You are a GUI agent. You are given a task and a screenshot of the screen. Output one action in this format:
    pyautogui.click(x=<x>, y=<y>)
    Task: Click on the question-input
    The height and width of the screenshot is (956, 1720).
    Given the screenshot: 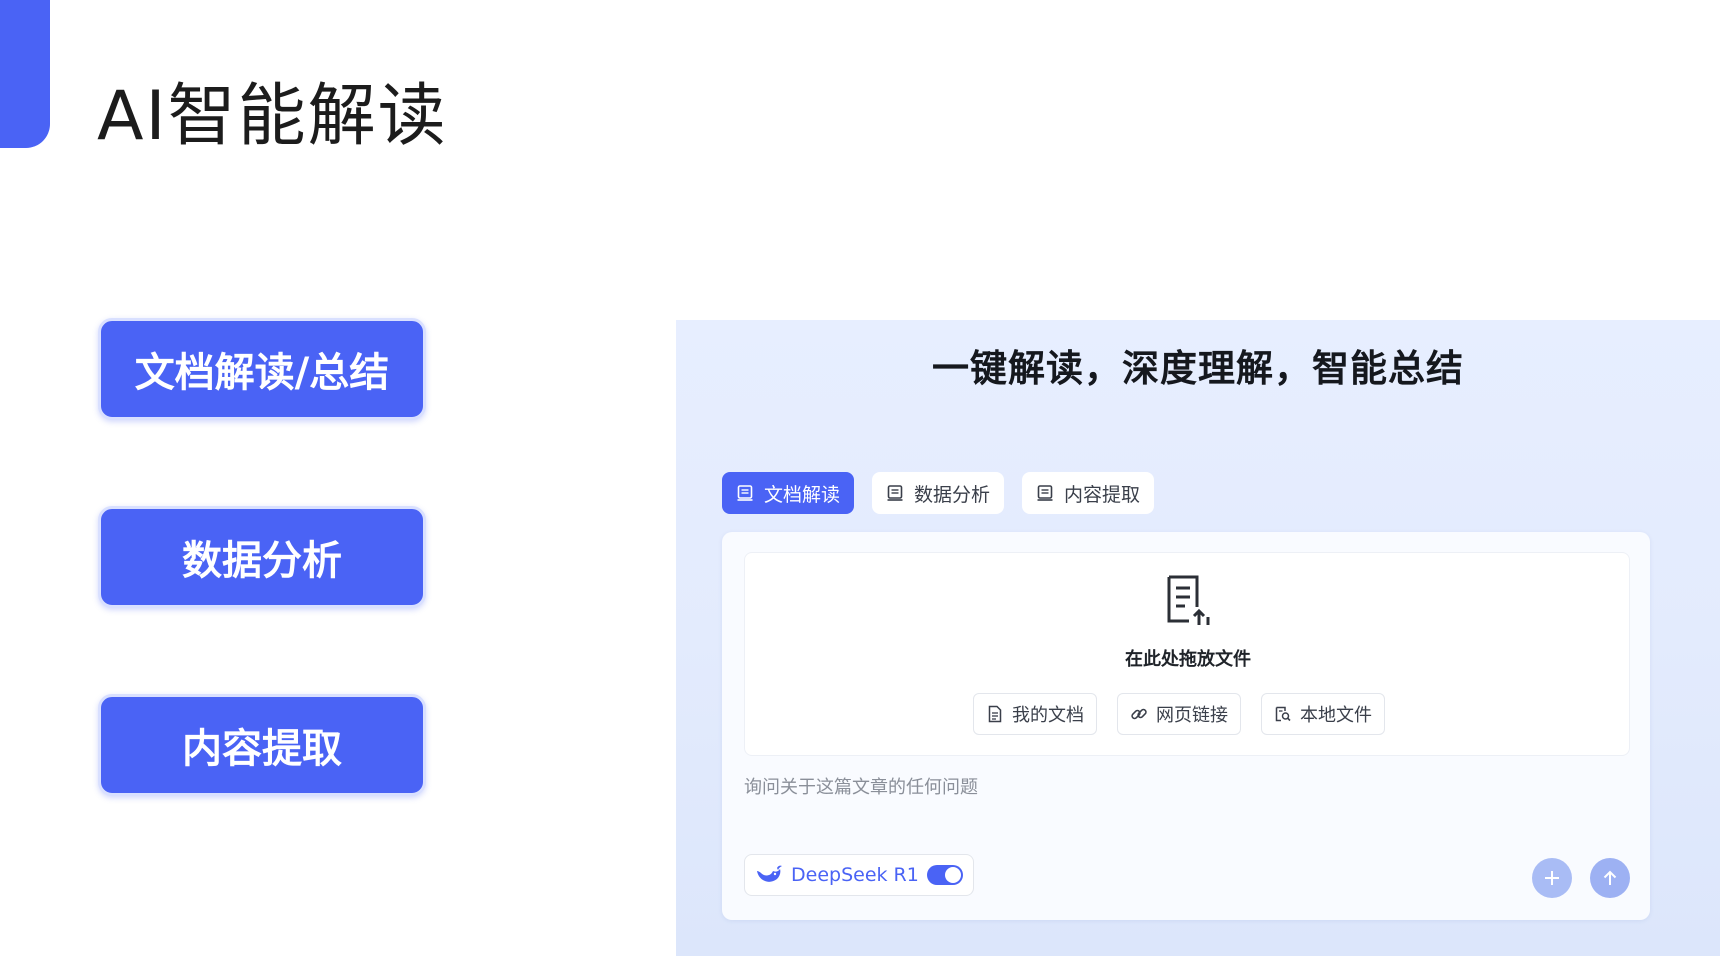 What is the action you would take?
    pyautogui.click(x=1094, y=787)
    